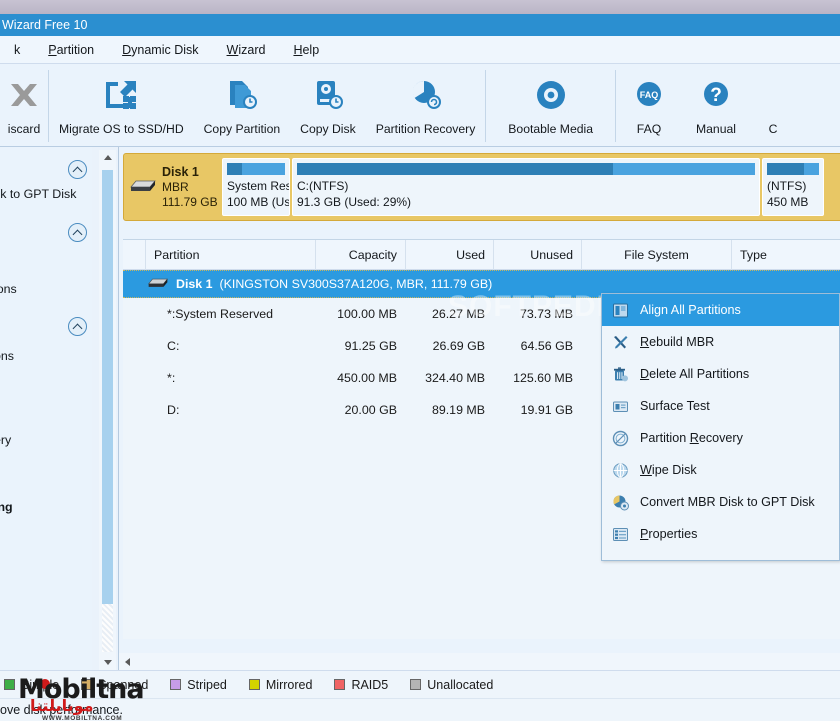  Describe the element at coordinates (360, 254) in the screenshot. I see `table-header-capacity: Capacity` at that location.